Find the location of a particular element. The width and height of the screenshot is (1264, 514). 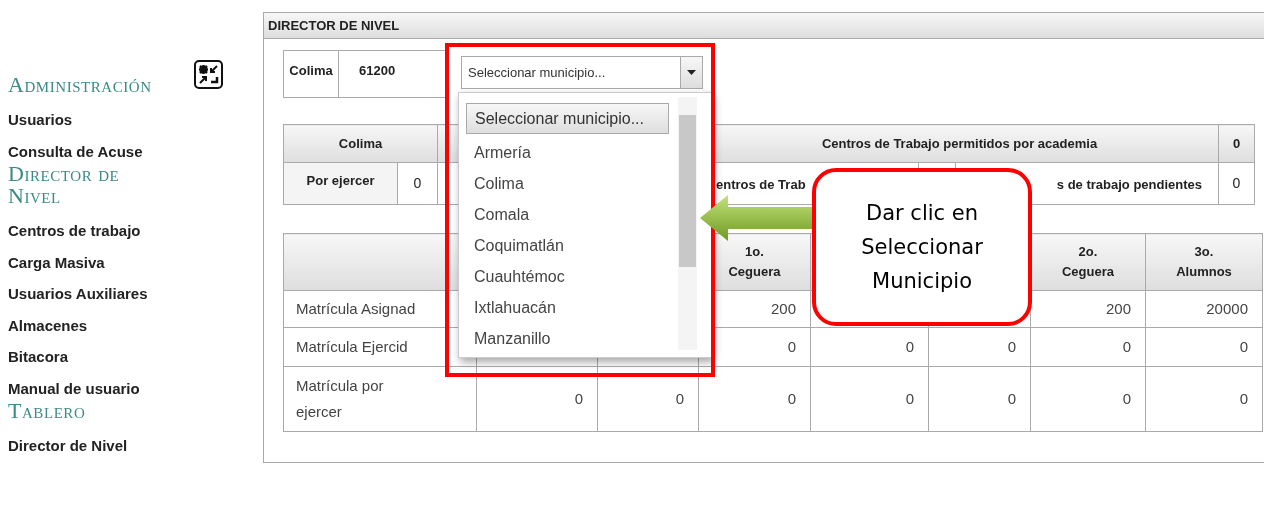

collapse-icon is located at coordinates (208, 74).